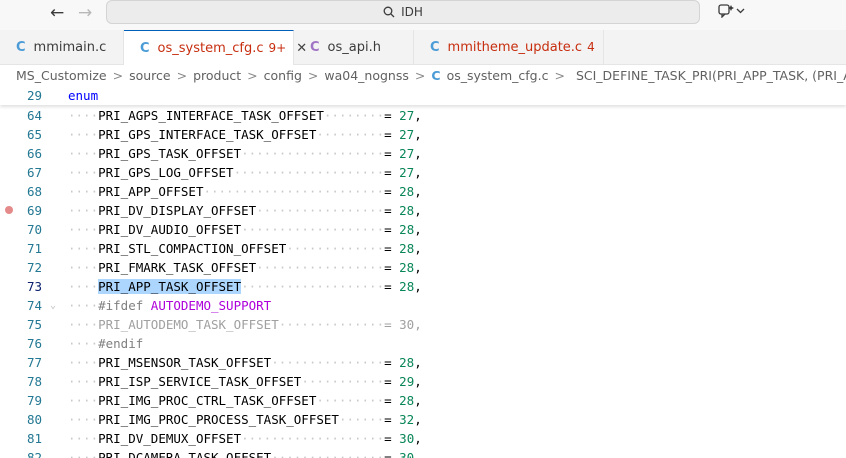 The height and width of the screenshot is (458, 846). I want to click on alignment-whitespace: ········, so click(354, 115).